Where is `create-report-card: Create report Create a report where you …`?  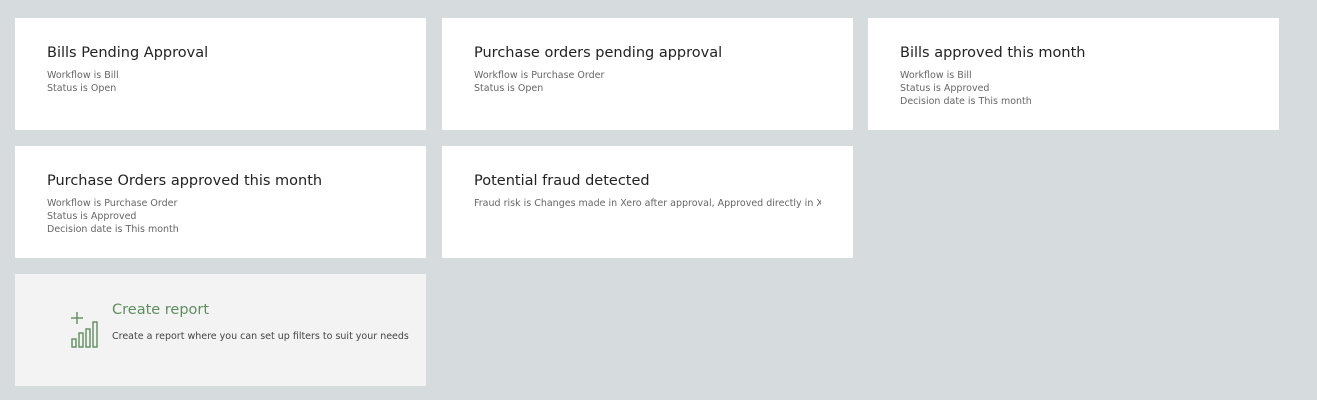 create-report-card: Create report Create a report where you … is located at coordinates (220, 330).